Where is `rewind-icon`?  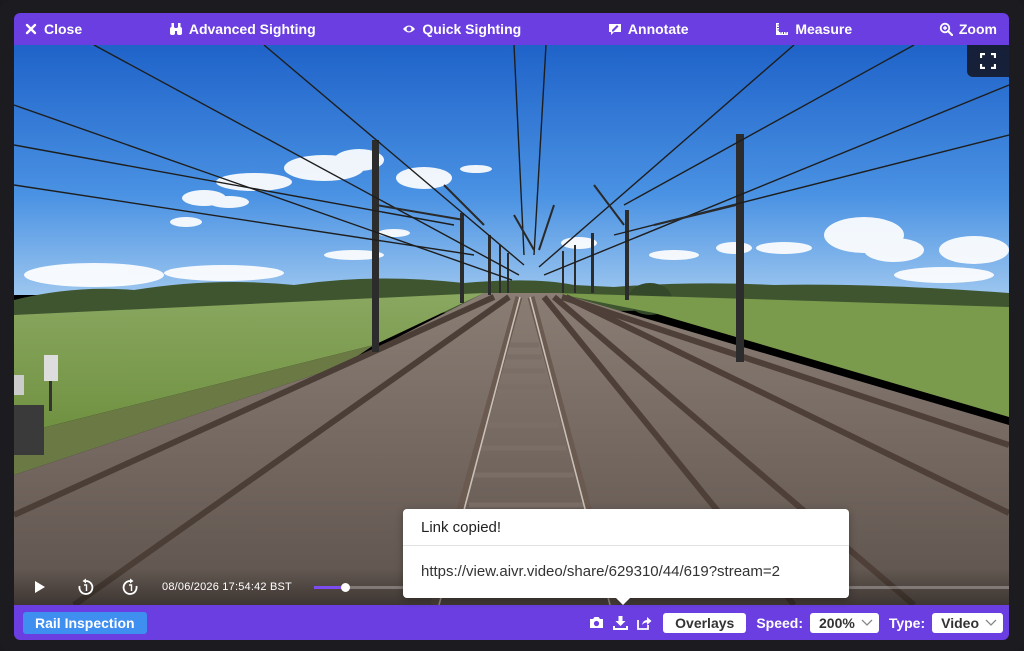
rewind-icon is located at coordinates (86, 586).